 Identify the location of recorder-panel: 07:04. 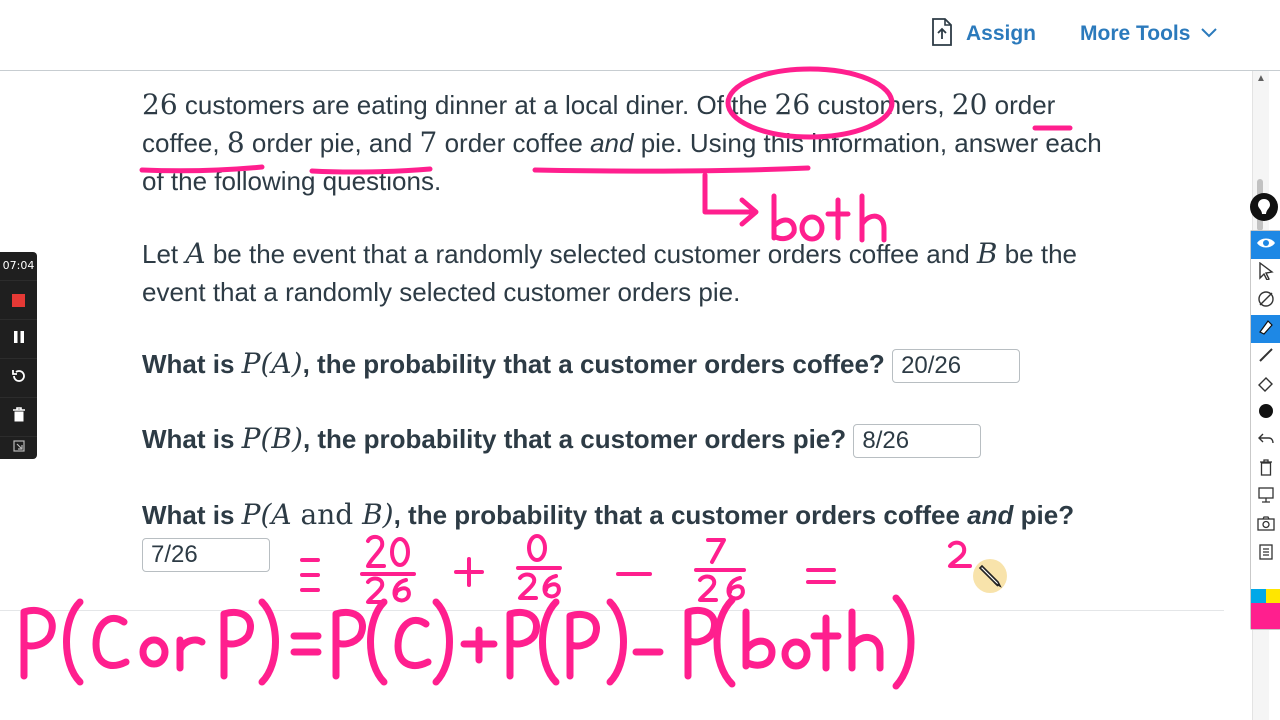
(18, 355).